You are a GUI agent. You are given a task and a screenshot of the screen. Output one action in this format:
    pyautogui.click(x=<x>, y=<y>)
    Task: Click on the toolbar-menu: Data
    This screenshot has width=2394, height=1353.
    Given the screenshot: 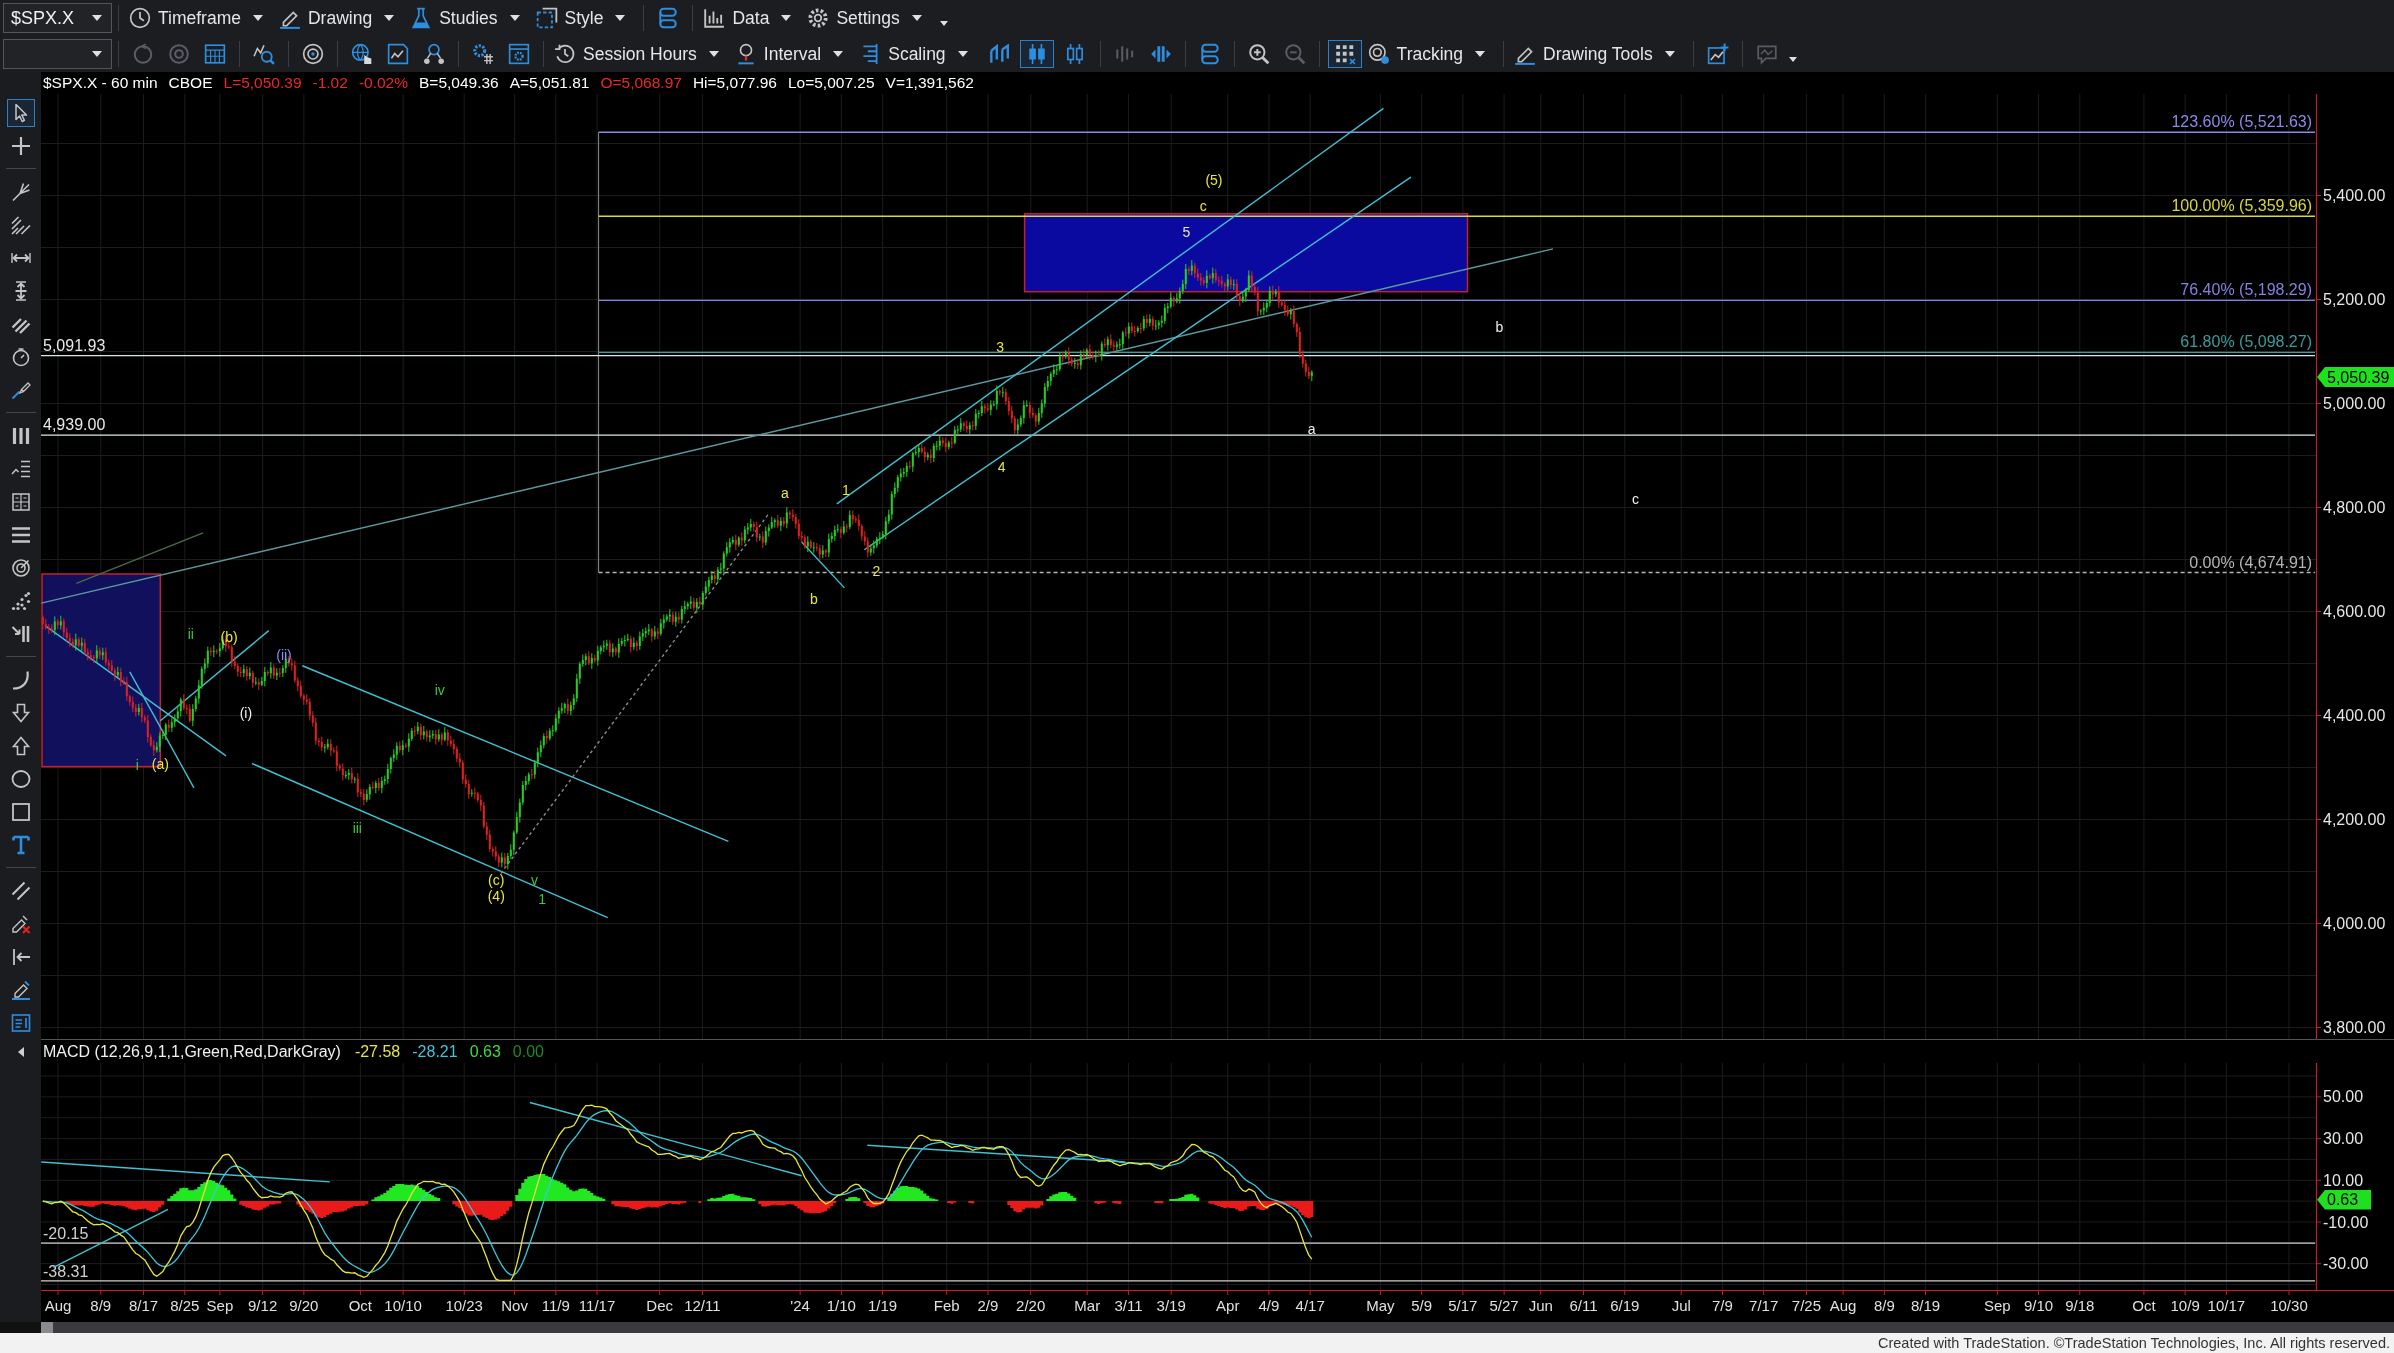 What is the action you would take?
    pyautogui.click(x=747, y=18)
    